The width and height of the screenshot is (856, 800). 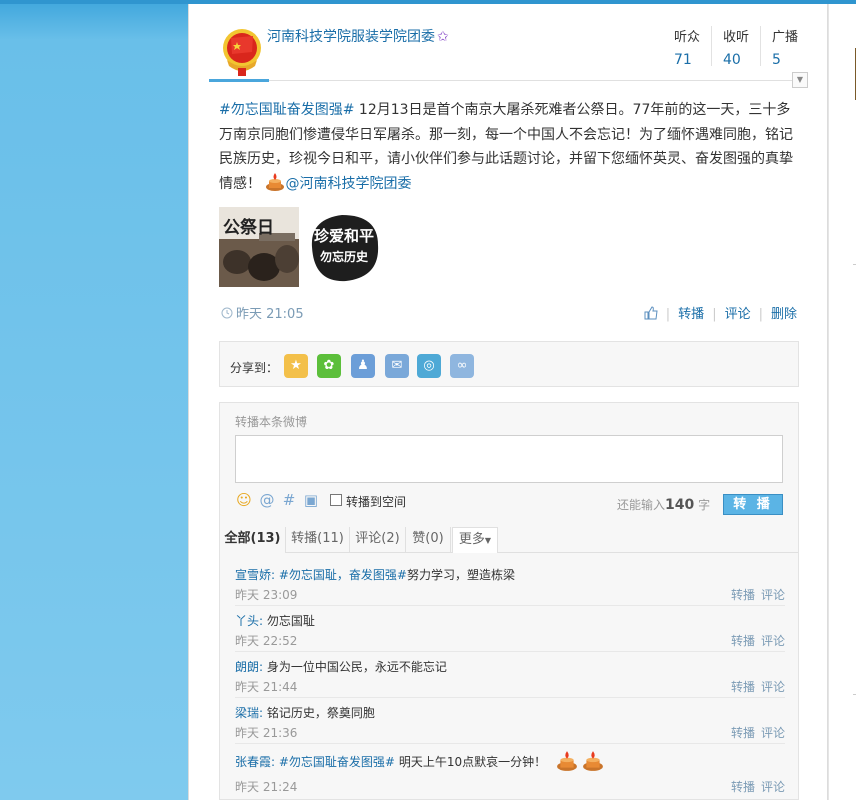 What do you see at coordinates (736, 60) in the screenshot?
I see `stat-value: 40` at bounding box center [736, 60].